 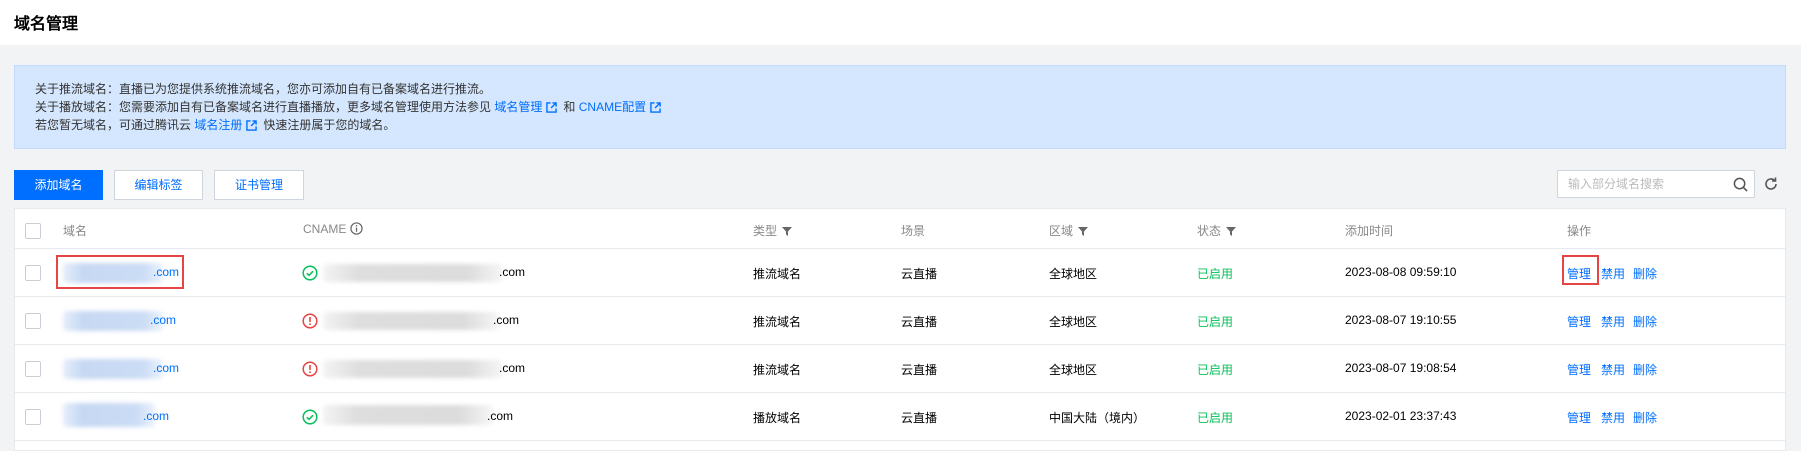 What do you see at coordinates (1401, 368) in the screenshot?
I see `added-time: 2023-08-07 19:08:54` at bounding box center [1401, 368].